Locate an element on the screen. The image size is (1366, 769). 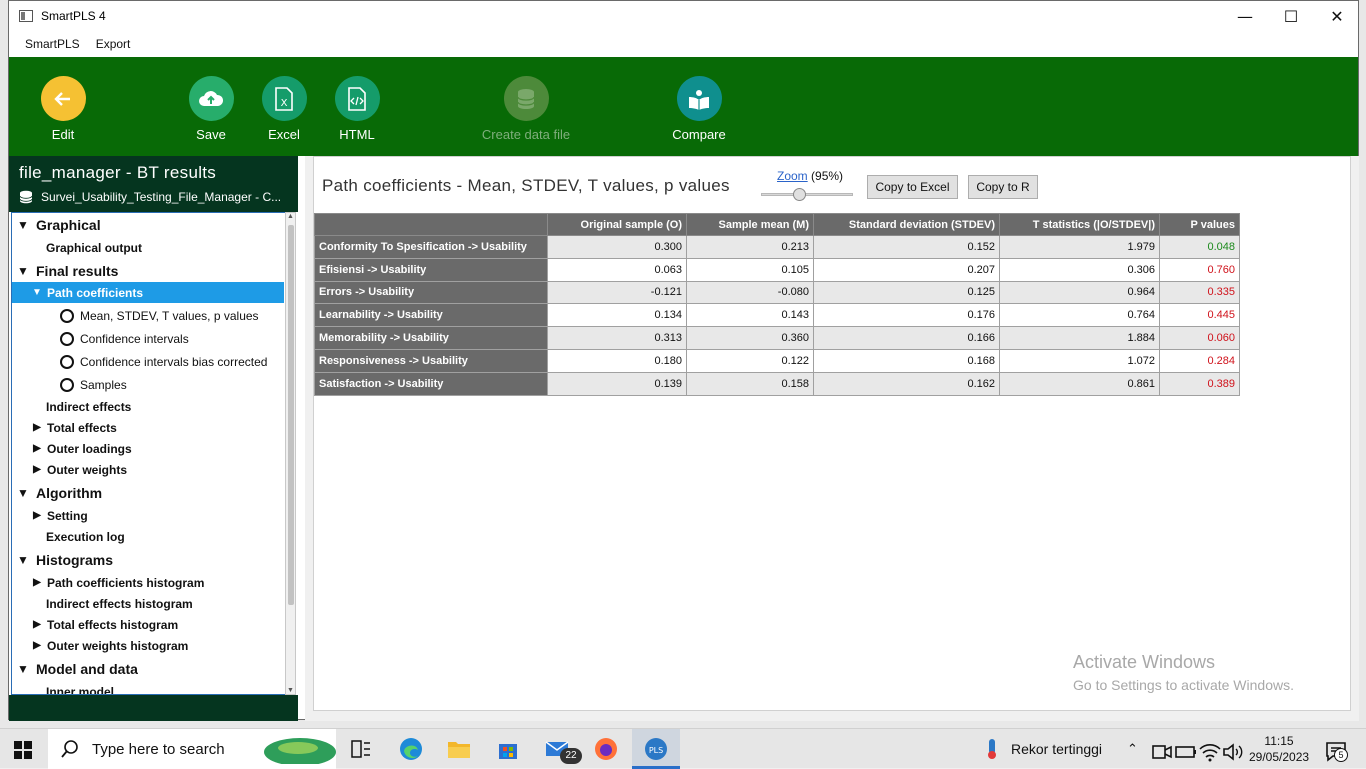
original-sample-cell: 0.063 is located at coordinates (617, 269).